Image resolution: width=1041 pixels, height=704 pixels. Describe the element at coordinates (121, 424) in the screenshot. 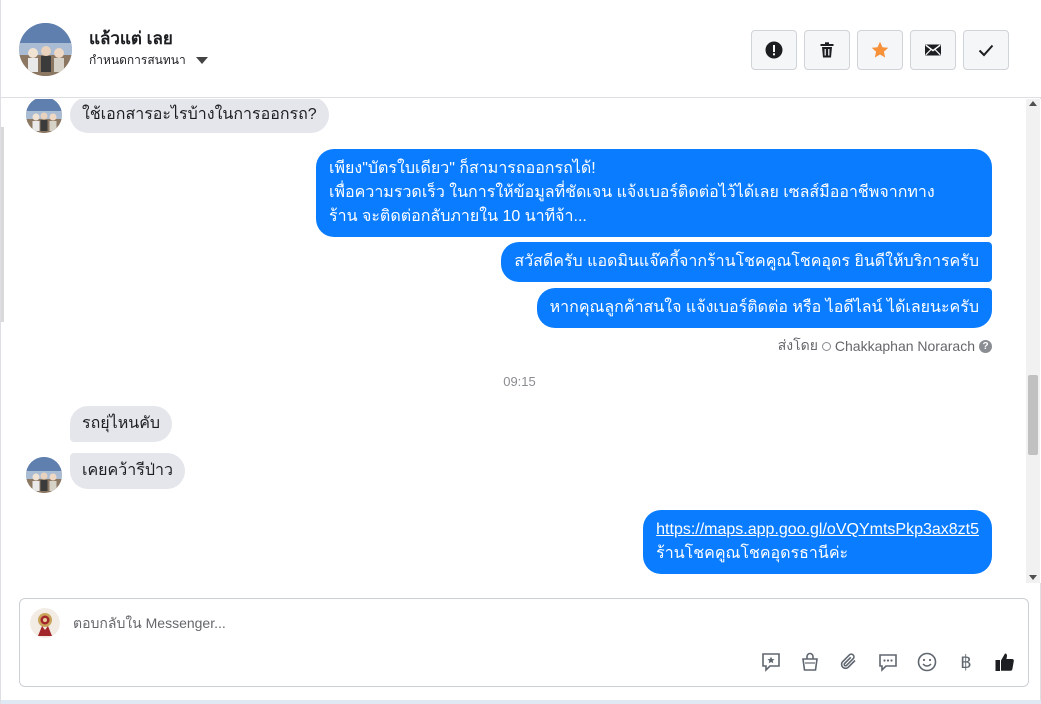

I see `incoming-message: รถยุ่ไหนคับ` at that location.